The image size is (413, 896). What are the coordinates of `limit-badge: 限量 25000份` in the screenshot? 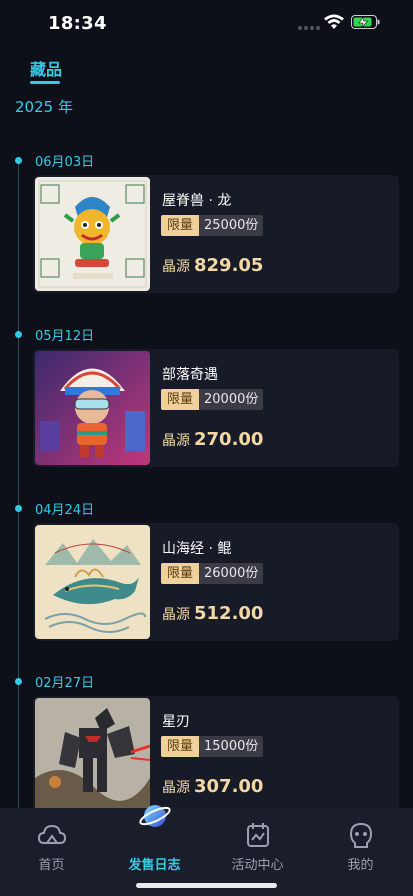 It's located at (212, 225).